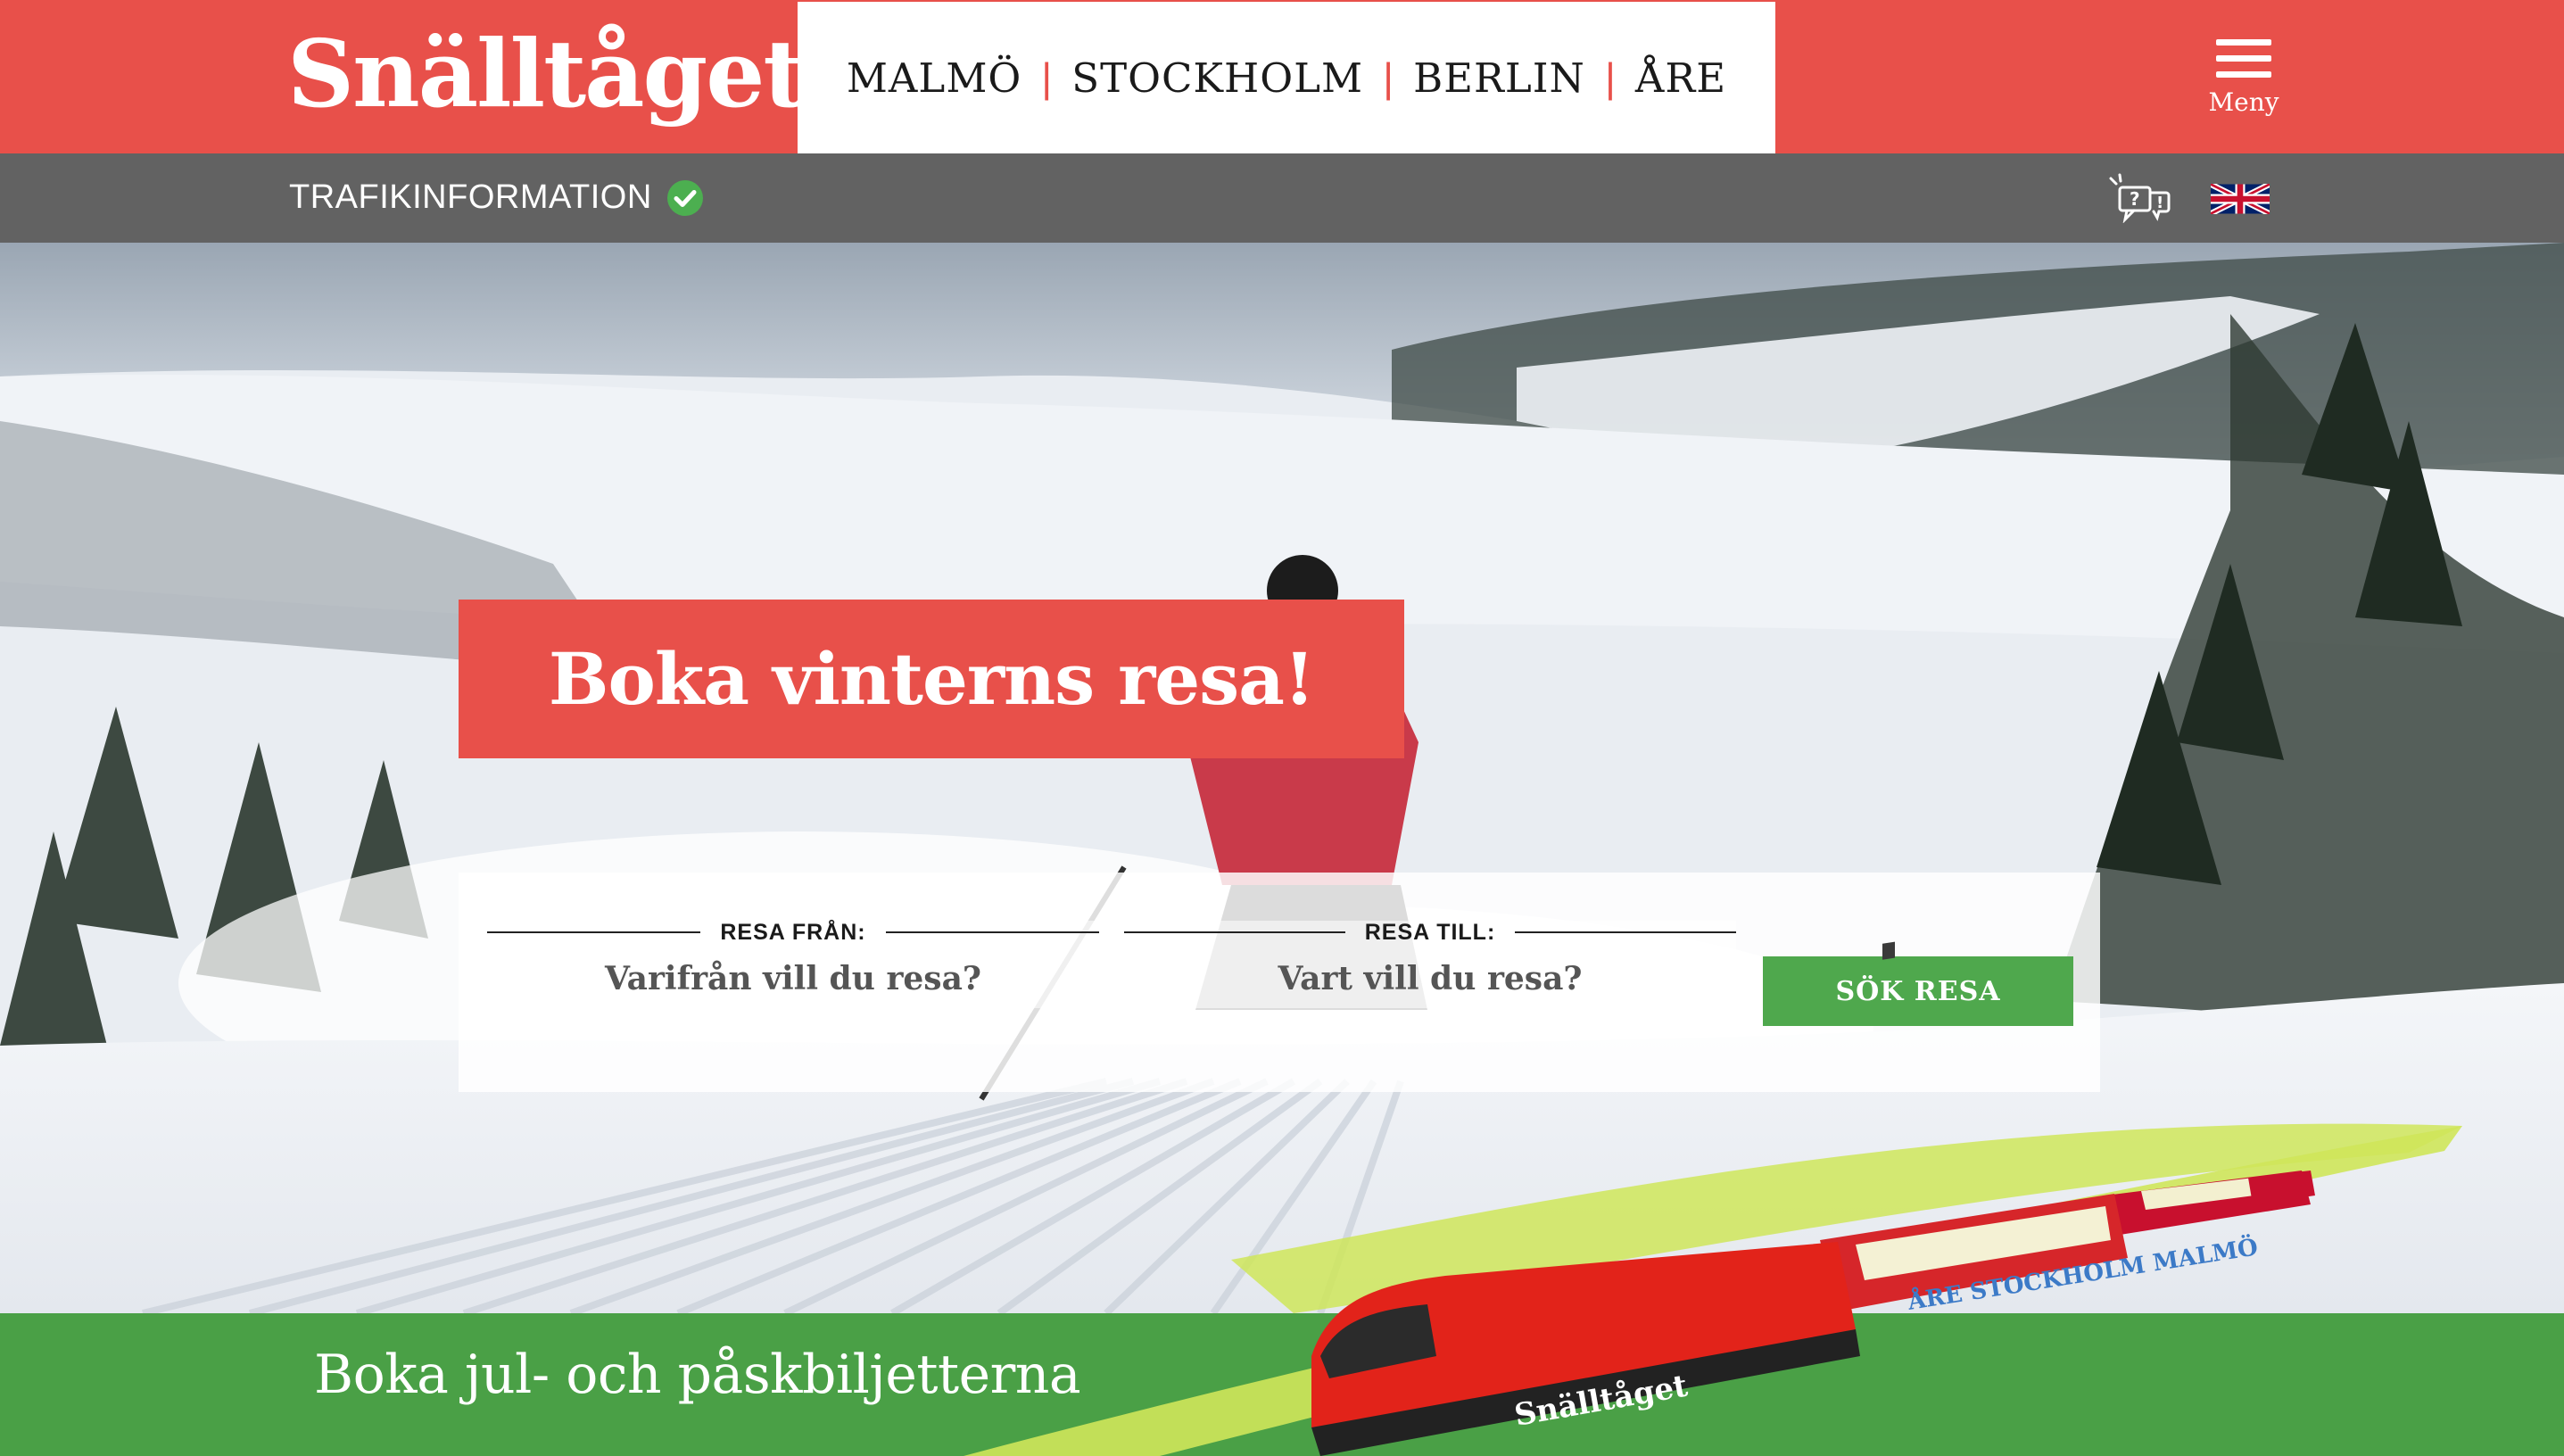 This screenshot has height=1456, width=2564. I want to click on from-field: RESA FRÅN:, so click(793, 964).